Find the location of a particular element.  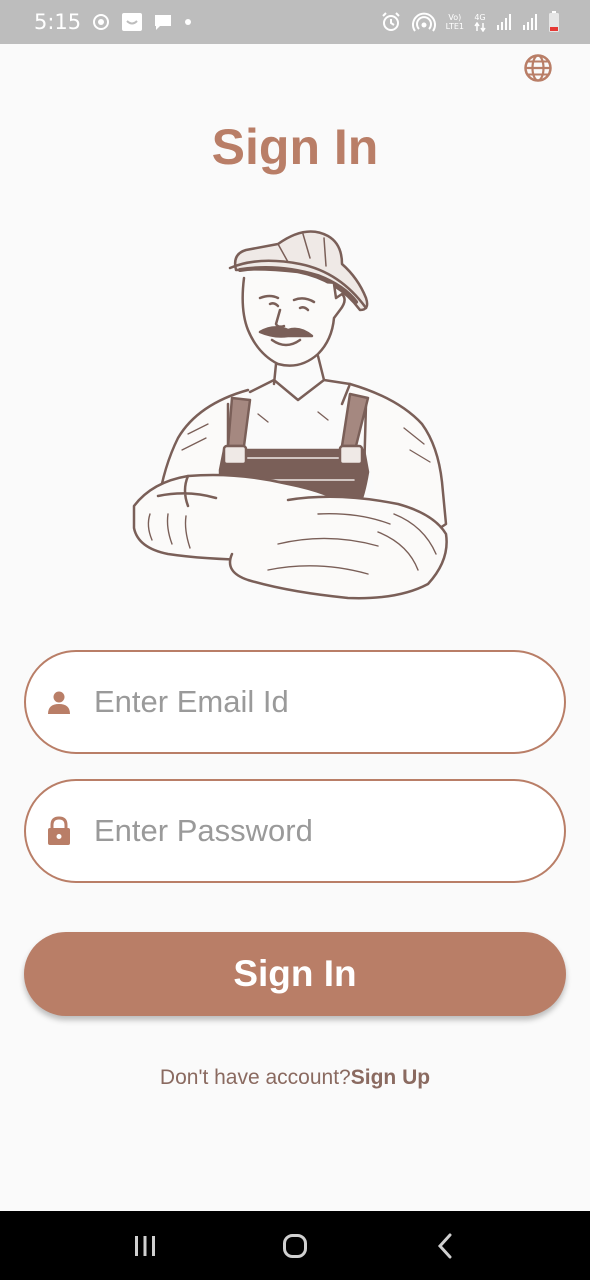

system-nav-bar is located at coordinates (295, 1245).